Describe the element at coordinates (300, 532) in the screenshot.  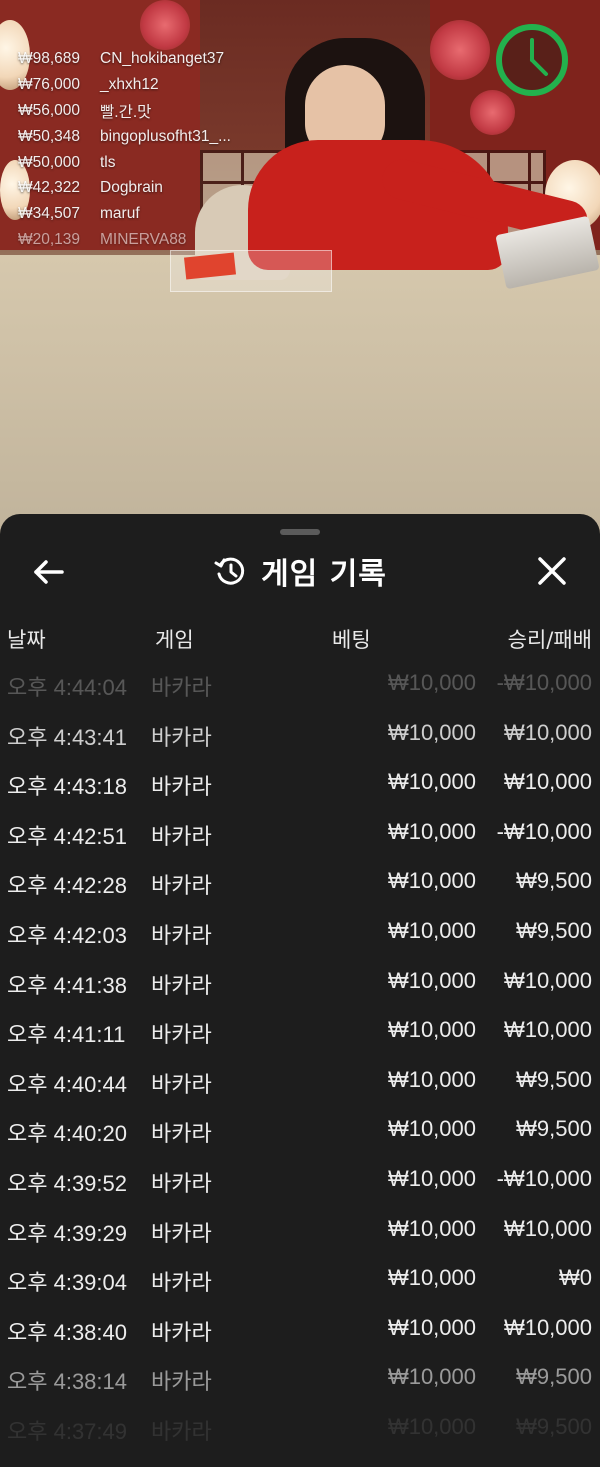
I see `drag-handle` at that location.